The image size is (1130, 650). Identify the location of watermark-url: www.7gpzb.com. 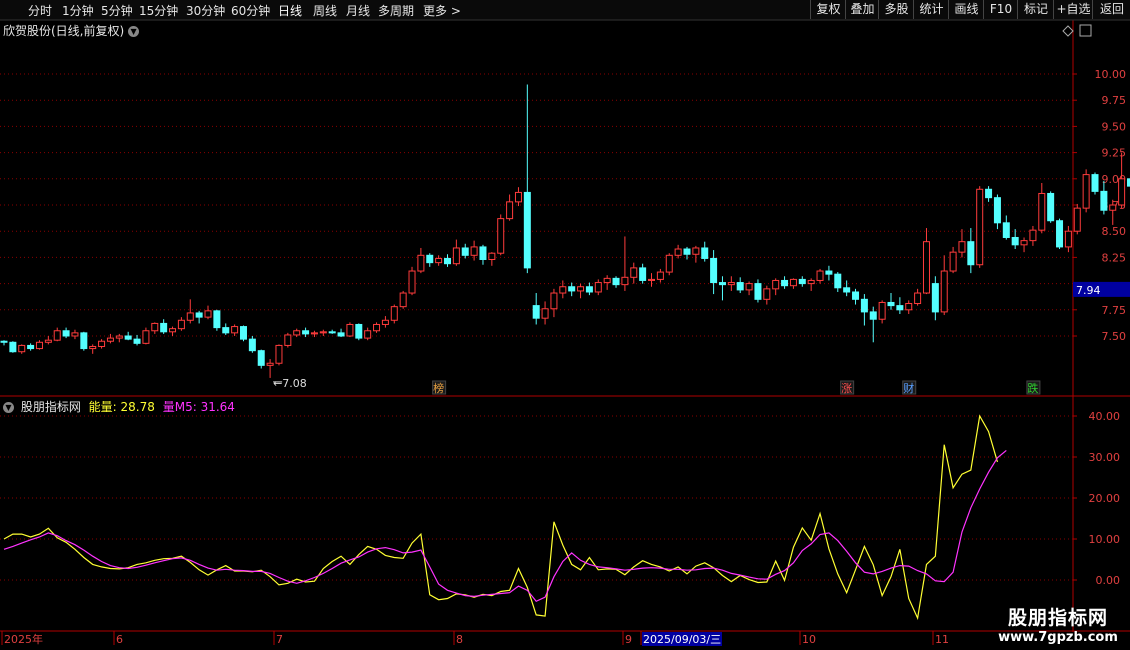
(1058, 637).